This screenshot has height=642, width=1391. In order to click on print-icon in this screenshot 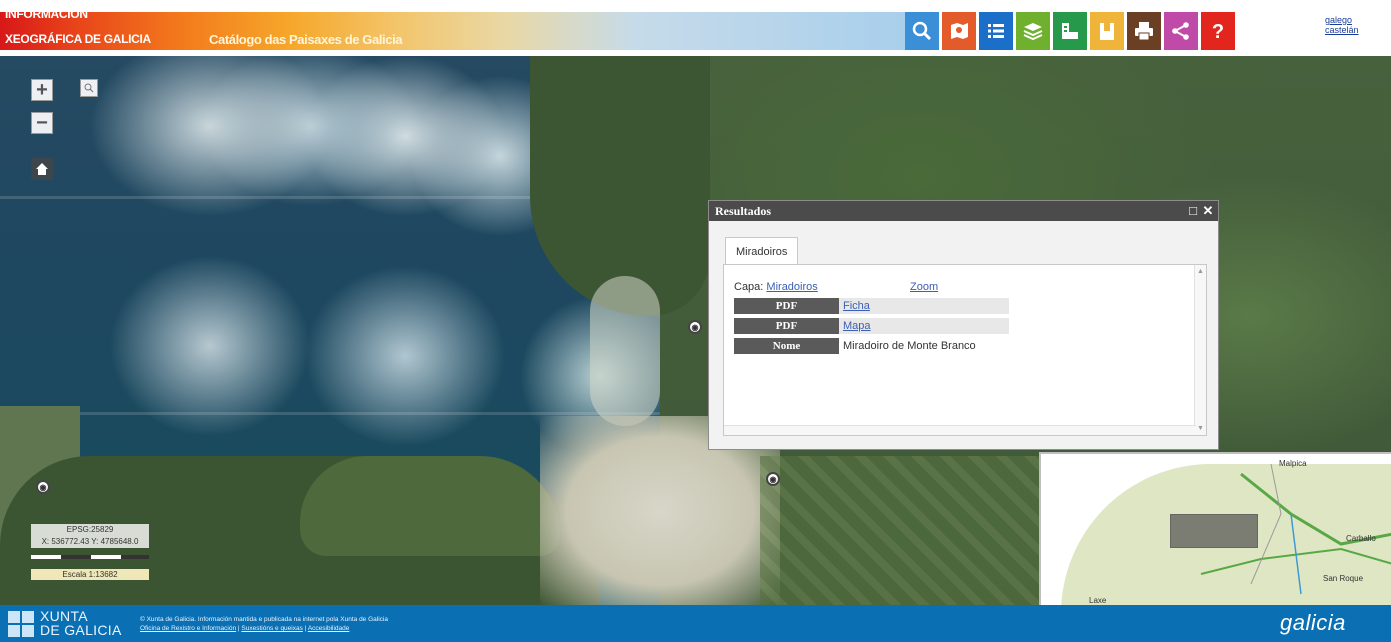, I will do `click(1144, 31)`.